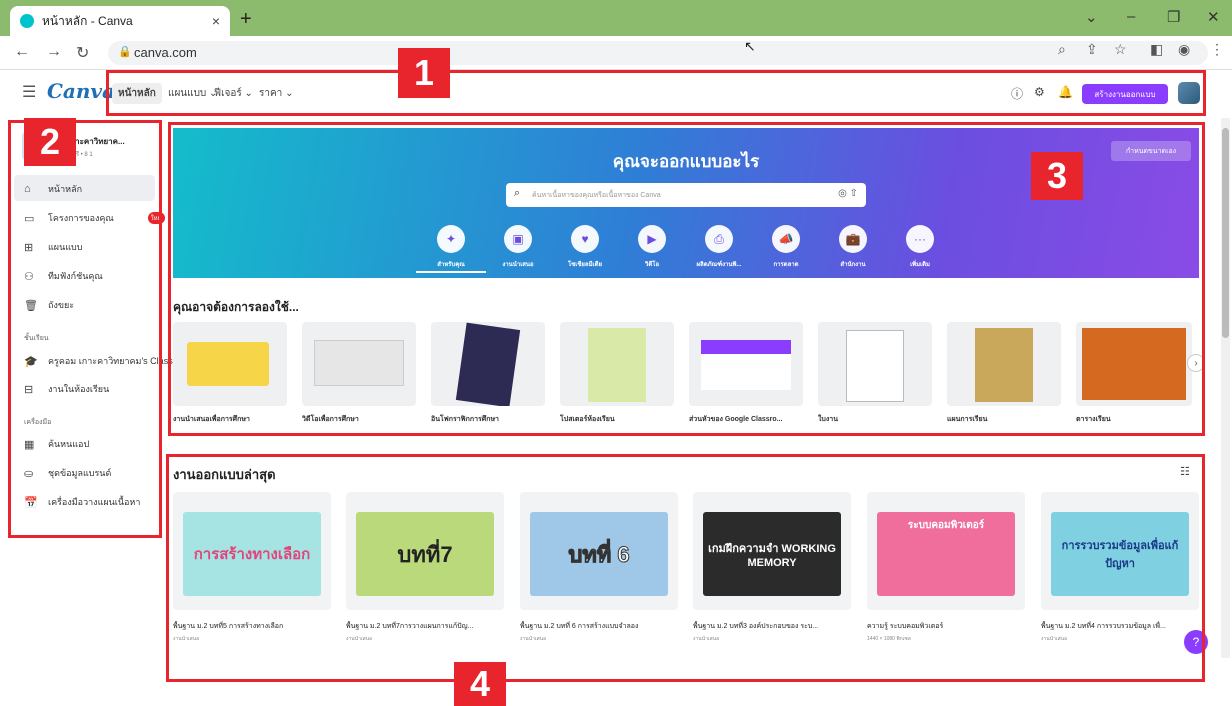 Image resolution: width=1232 pixels, height=706 pixels. What do you see at coordinates (29, 92) in the screenshot?
I see `hamburger-menu-icon: ☰` at bounding box center [29, 92].